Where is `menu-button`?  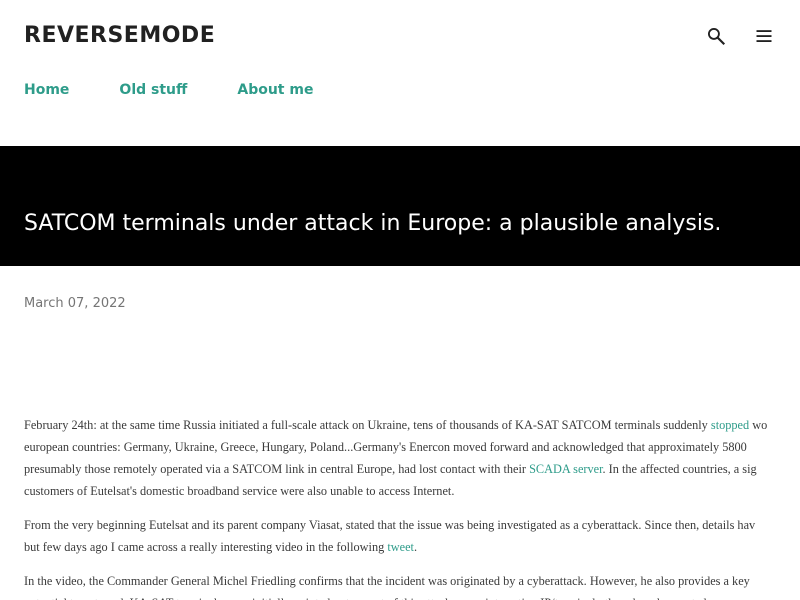 menu-button is located at coordinates (764, 36).